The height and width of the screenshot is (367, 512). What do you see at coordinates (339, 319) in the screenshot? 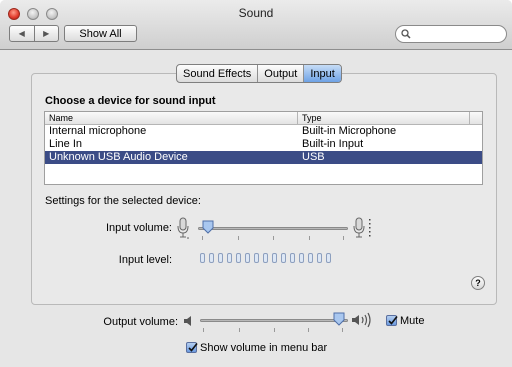
I see `output-volume-slider-thumb` at bounding box center [339, 319].